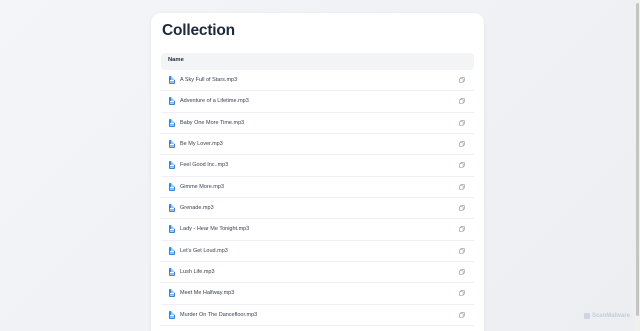  Describe the element at coordinates (218, 315) in the screenshot. I see `file-name: Murder On The Dancefloor.mp3` at that location.